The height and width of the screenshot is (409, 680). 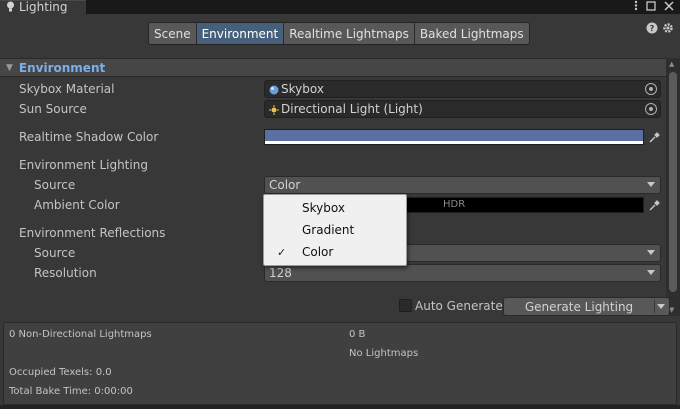 I want to click on menu-item-skybox: Skybox, so click(x=335, y=208).